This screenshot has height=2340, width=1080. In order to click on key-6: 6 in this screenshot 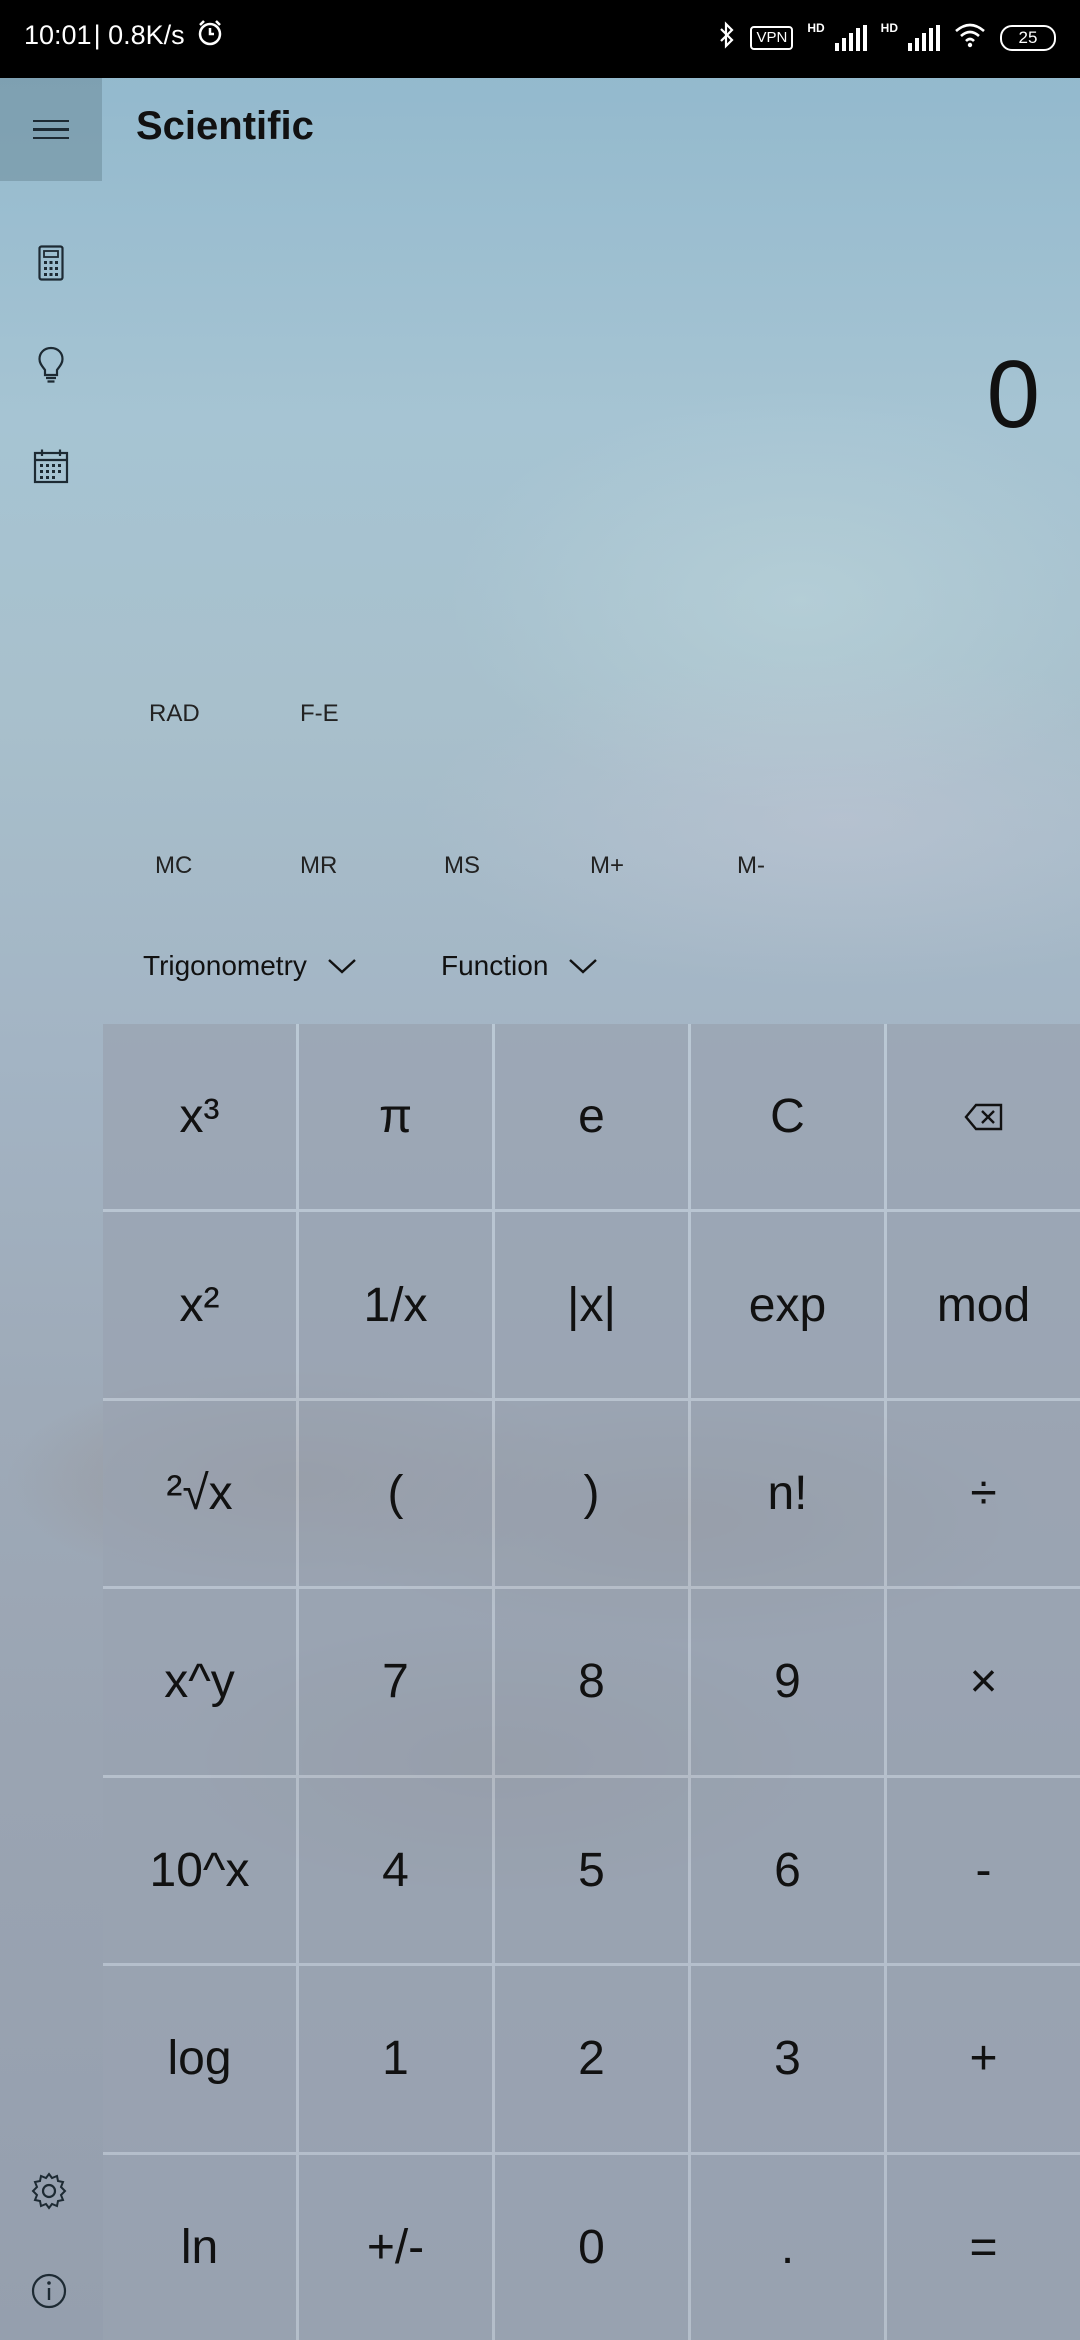, I will do `click(787, 1870)`.